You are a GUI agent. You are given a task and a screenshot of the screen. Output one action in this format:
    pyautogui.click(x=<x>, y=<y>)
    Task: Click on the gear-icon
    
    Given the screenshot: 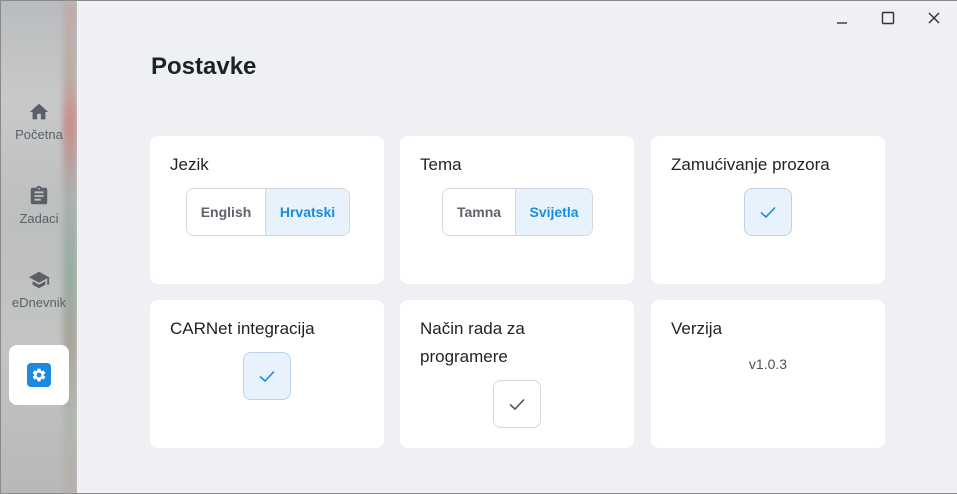 What is the action you would take?
    pyautogui.click(x=39, y=375)
    